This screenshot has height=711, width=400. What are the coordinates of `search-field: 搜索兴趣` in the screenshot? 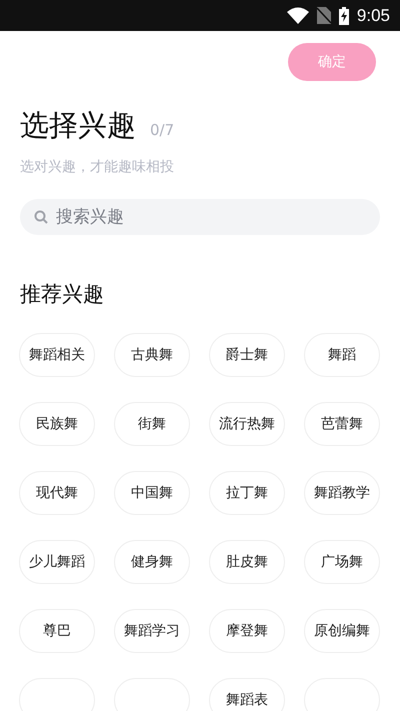 It's located at (200, 217).